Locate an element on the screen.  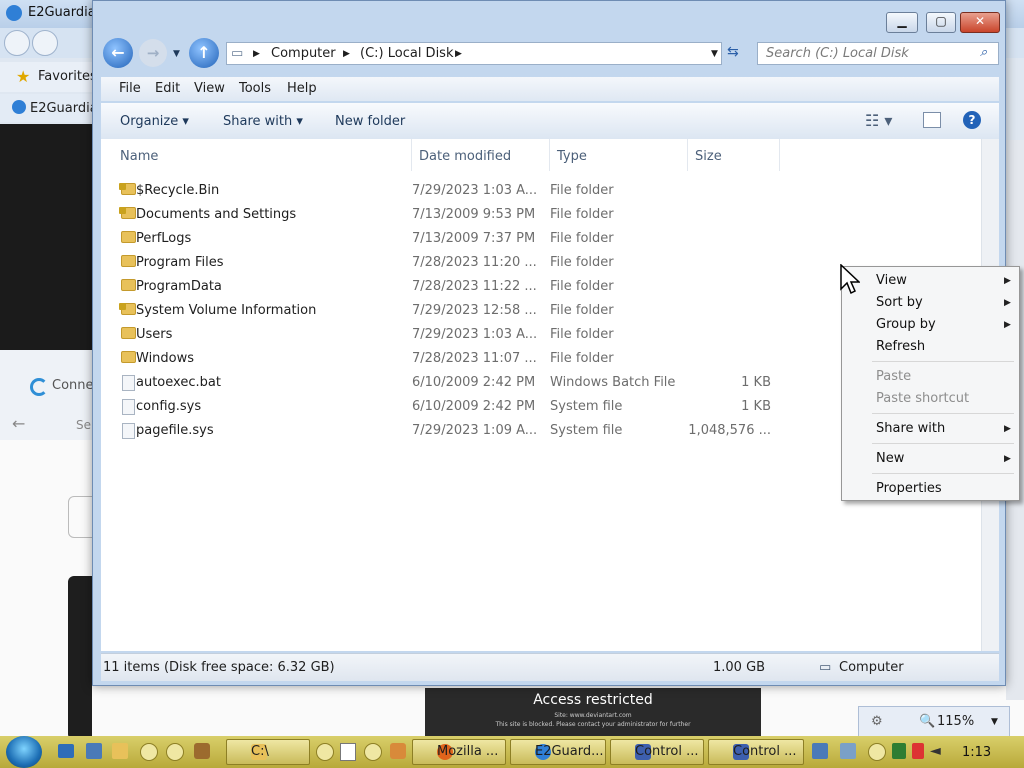
tray-network-icon is located at coordinates (877, 752).